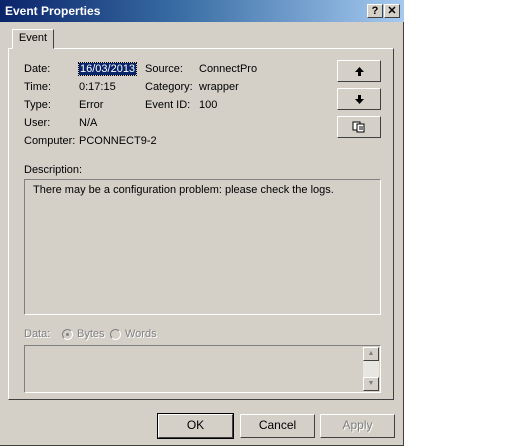 Image resolution: width=518 pixels, height=448 pixels. Describe the element at coordinates (33, 39) in the screenshot. I see `tab-event: Event` at that location.